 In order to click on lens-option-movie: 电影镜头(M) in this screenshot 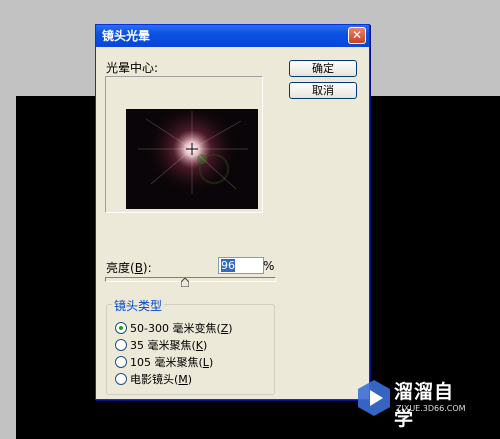, I will do `click(153, 380)`.